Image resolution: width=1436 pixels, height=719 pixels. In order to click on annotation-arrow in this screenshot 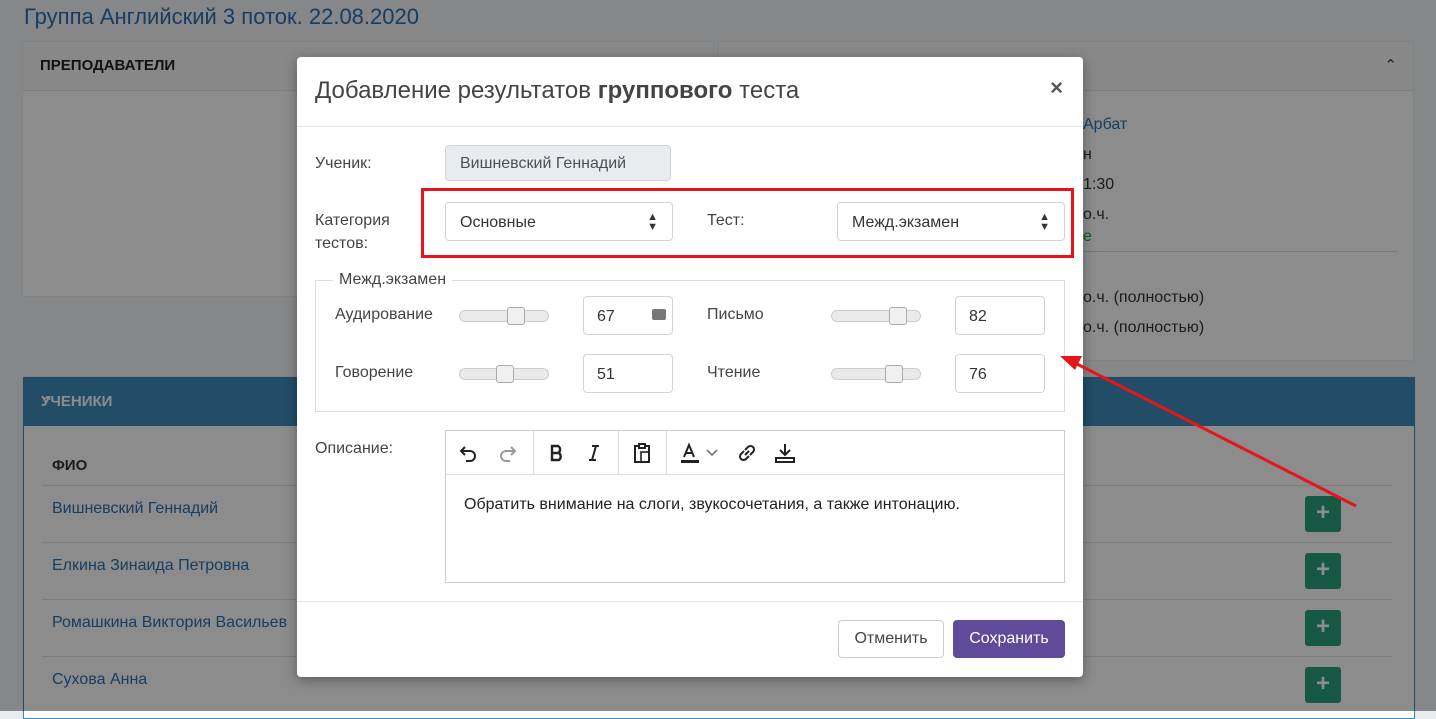, I will do `click(1208, 432)`.